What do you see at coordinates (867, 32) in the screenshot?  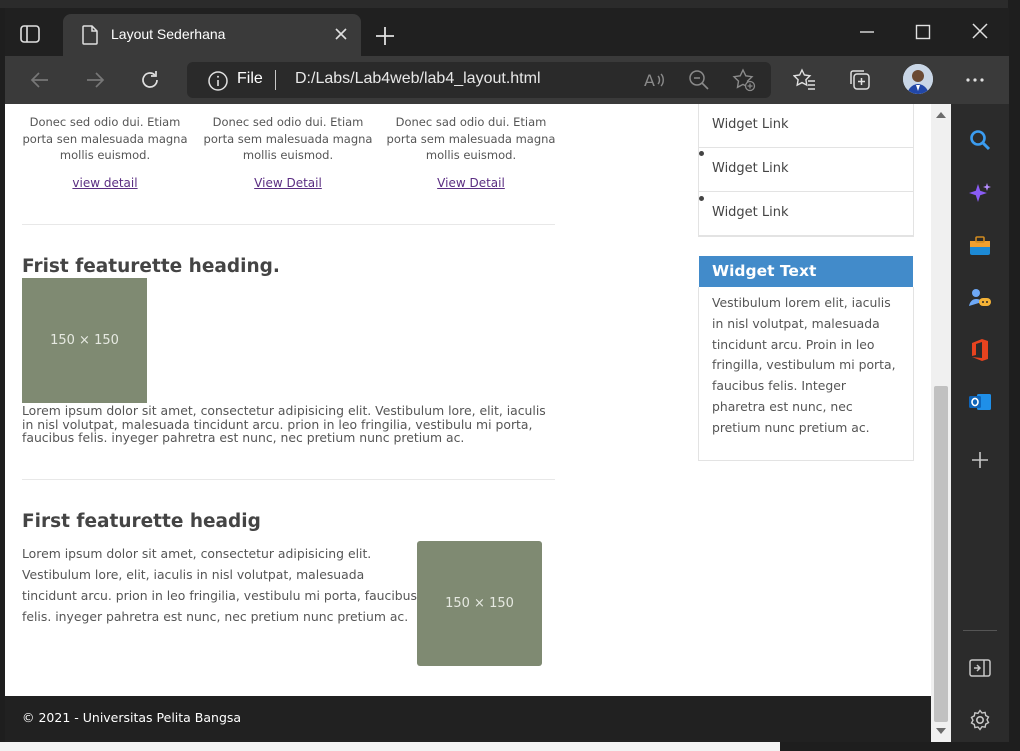 I see `minimize-icon` at bounding box center [867, 32].